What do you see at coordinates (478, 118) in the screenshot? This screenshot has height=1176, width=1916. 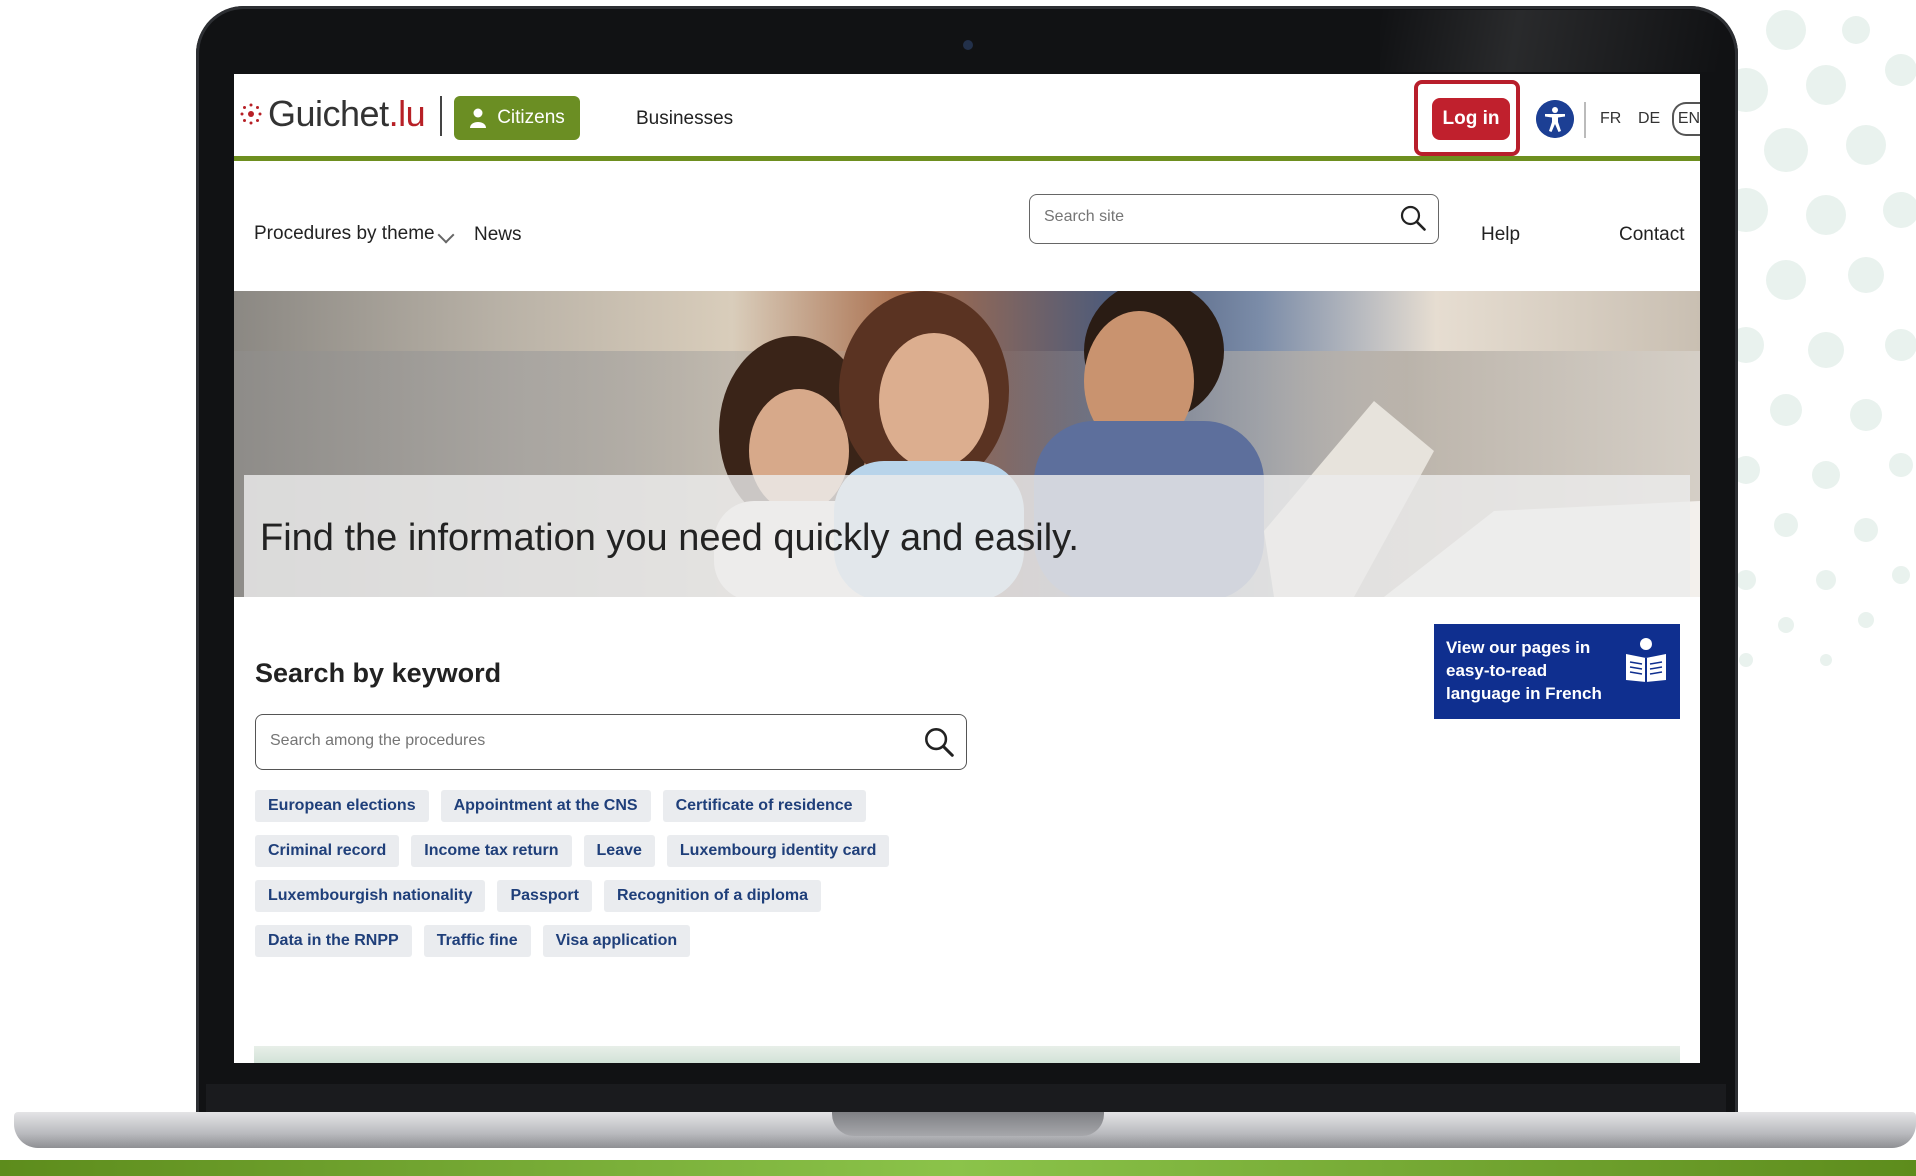 I see `user-icon` at bounding box center [478, 118].